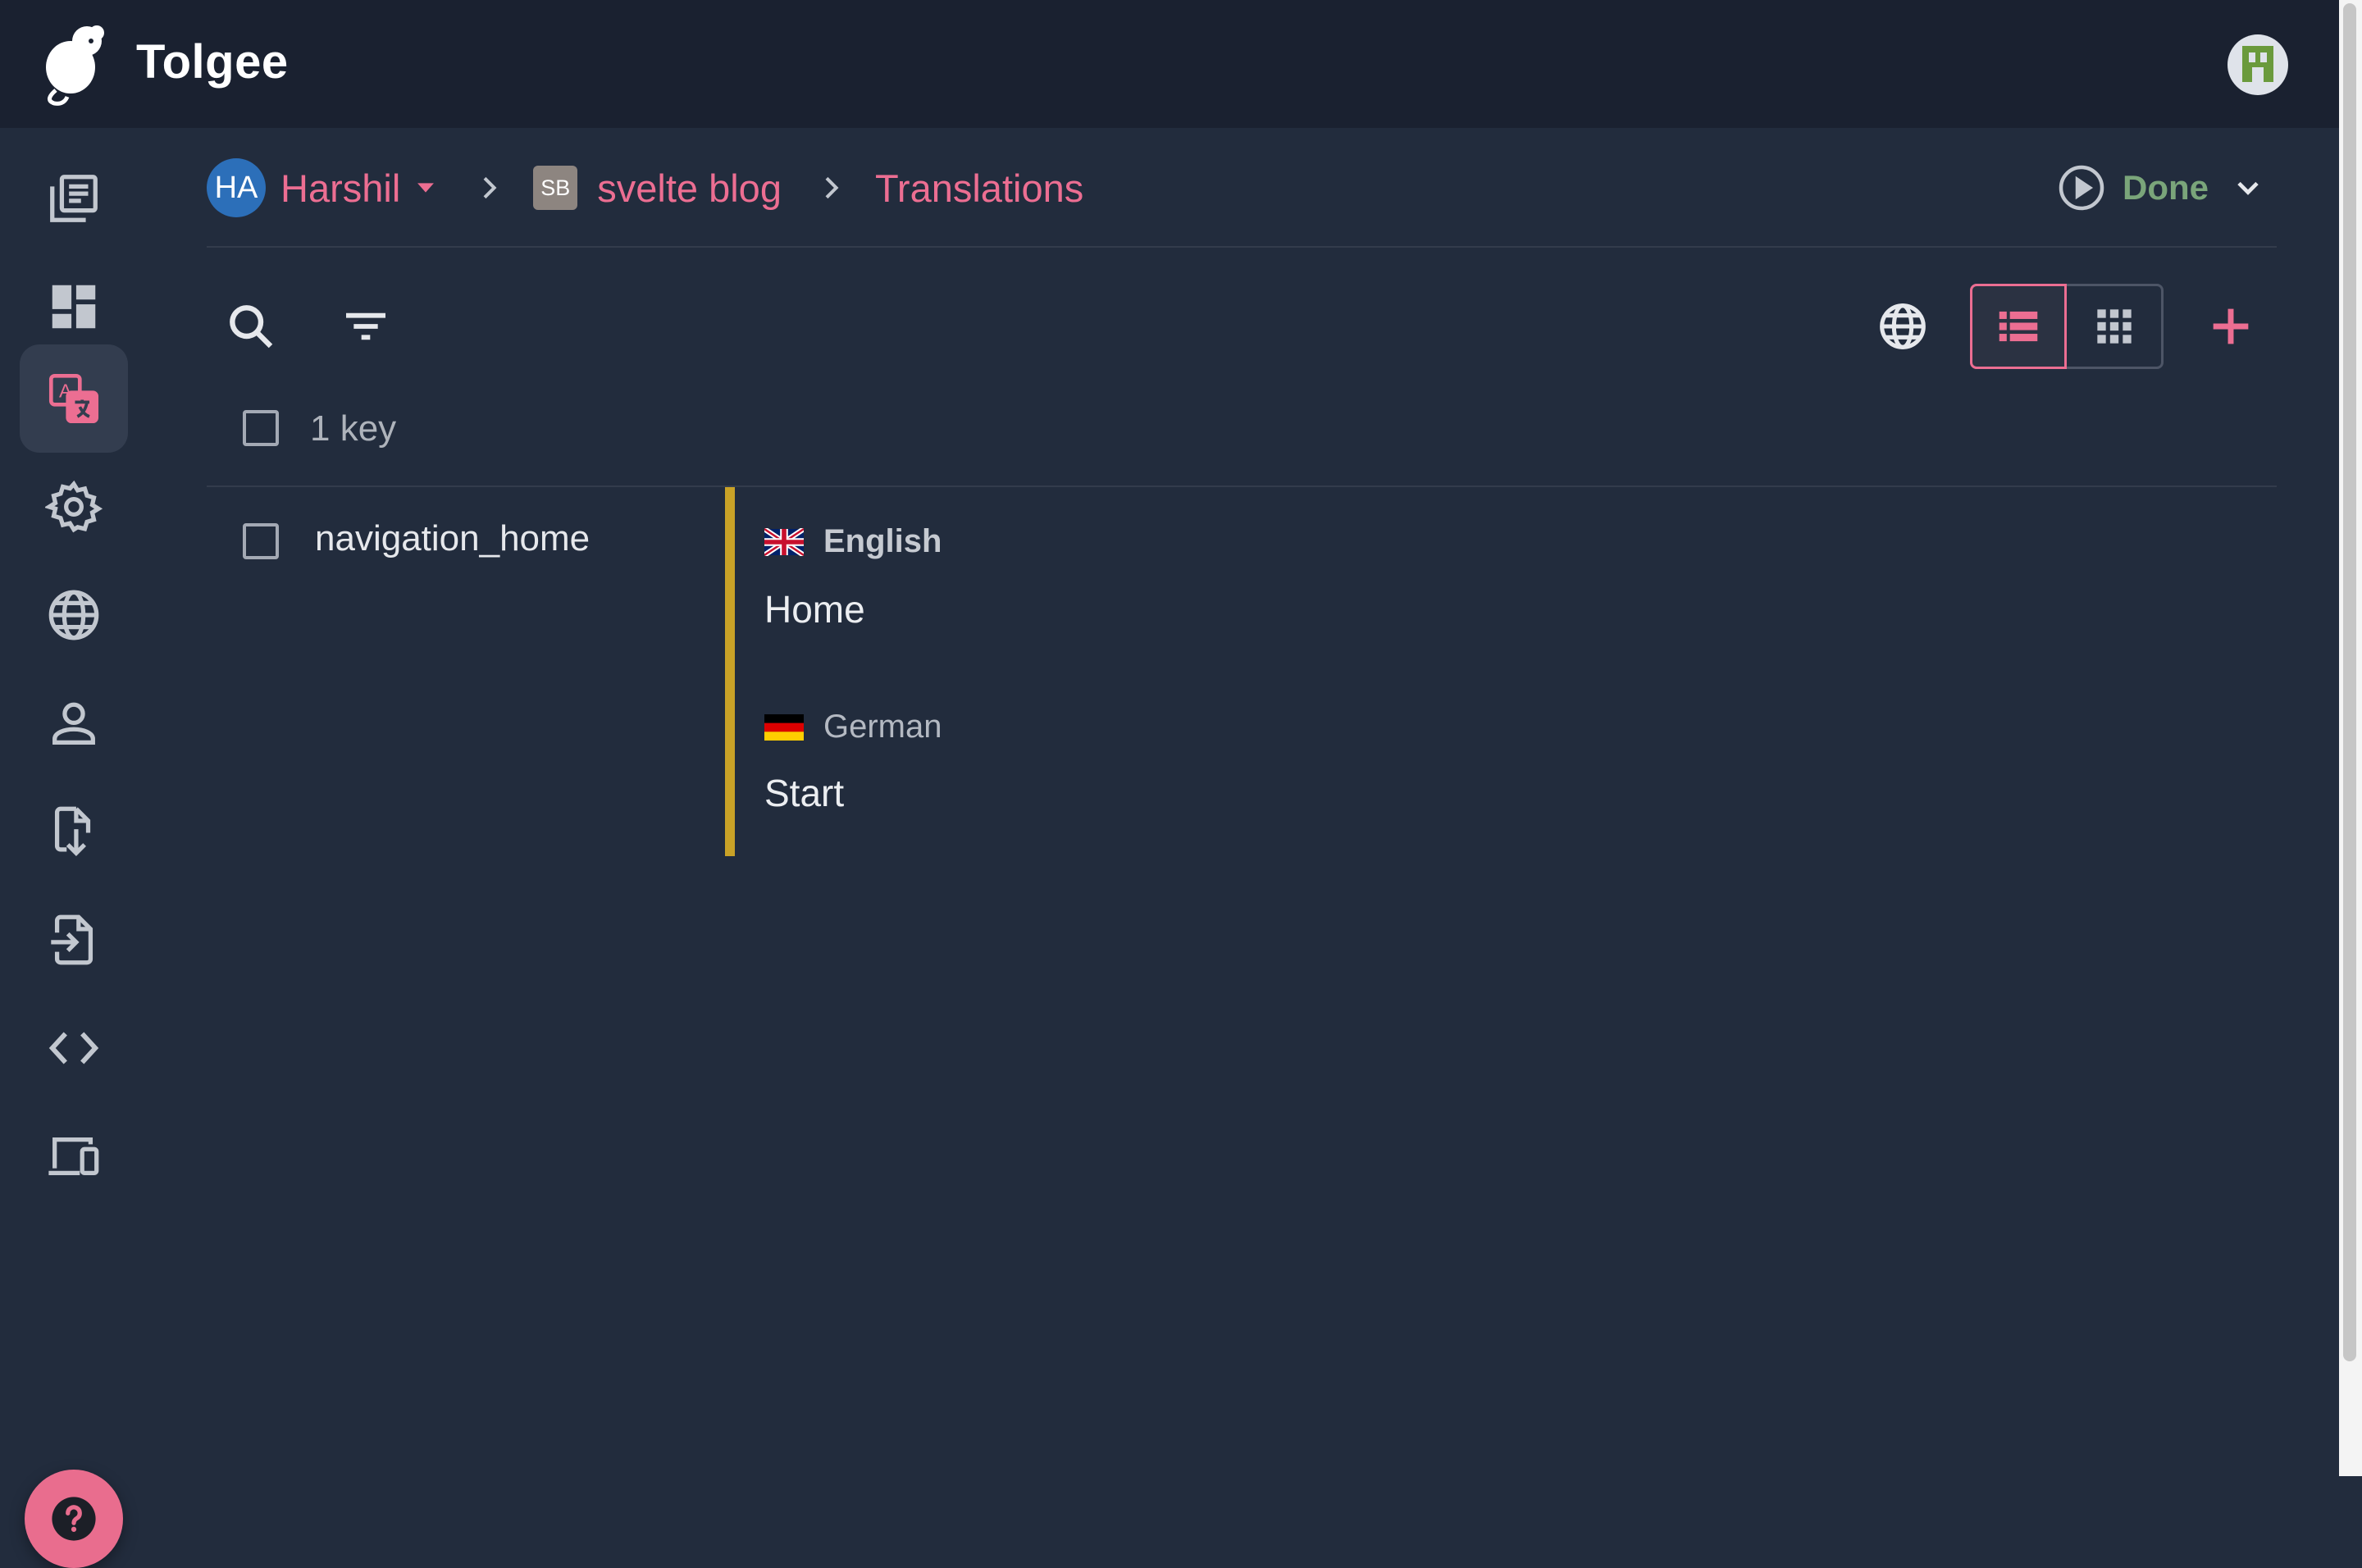 The height and width of the screenshot is (1568, 2362). I want to click on import-icon, so click(72, 831).